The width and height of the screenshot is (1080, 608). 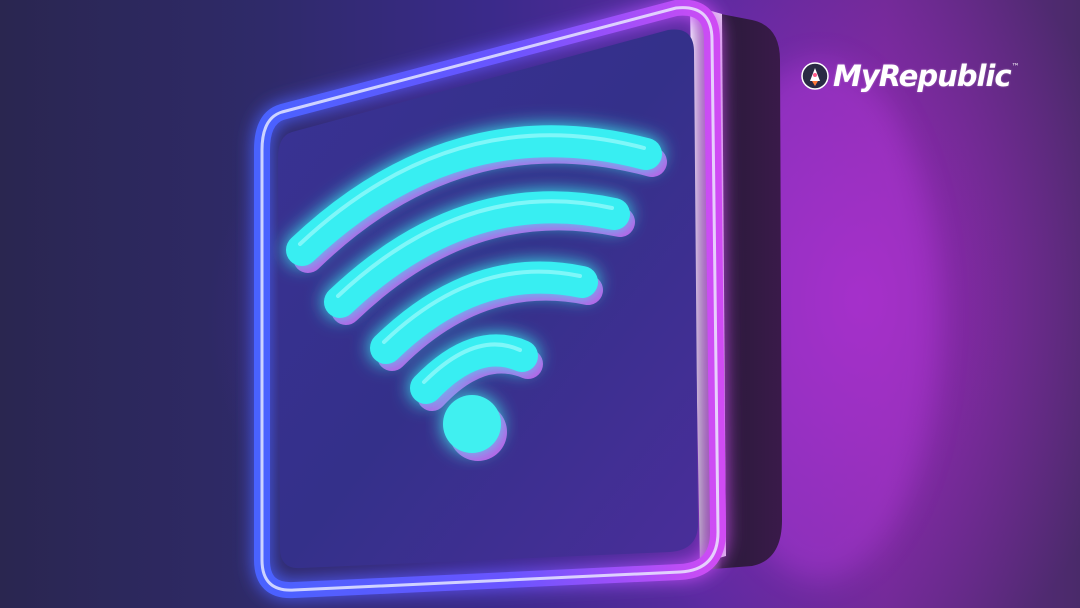 What do you see at coordinates (815, 76) in the screenshot?
I see `rocket-icon` at bounding box center [815, 76].